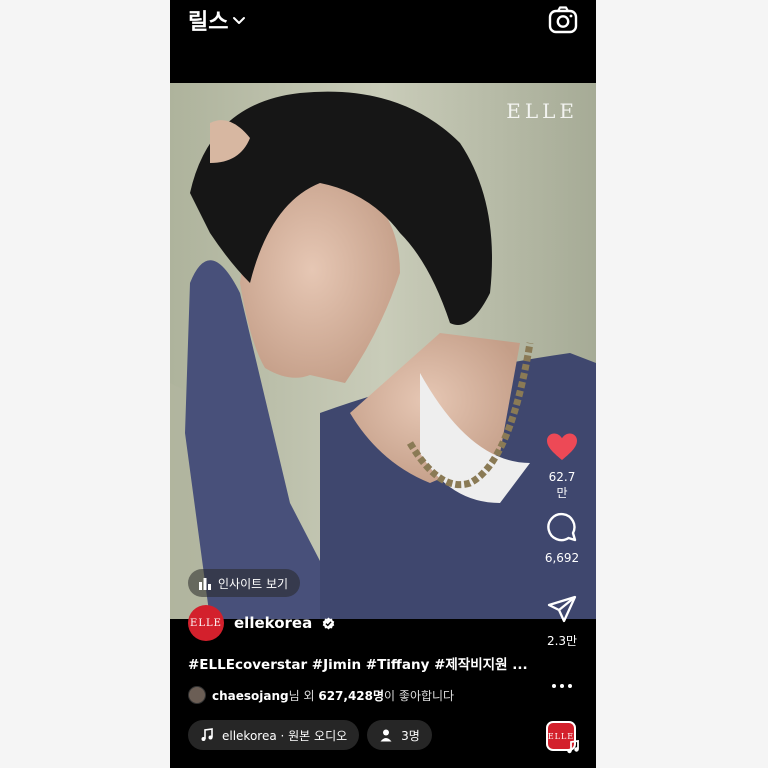 The height and width of the screenshot is (768, 768). I want to click on more-action, so click(562, 687).